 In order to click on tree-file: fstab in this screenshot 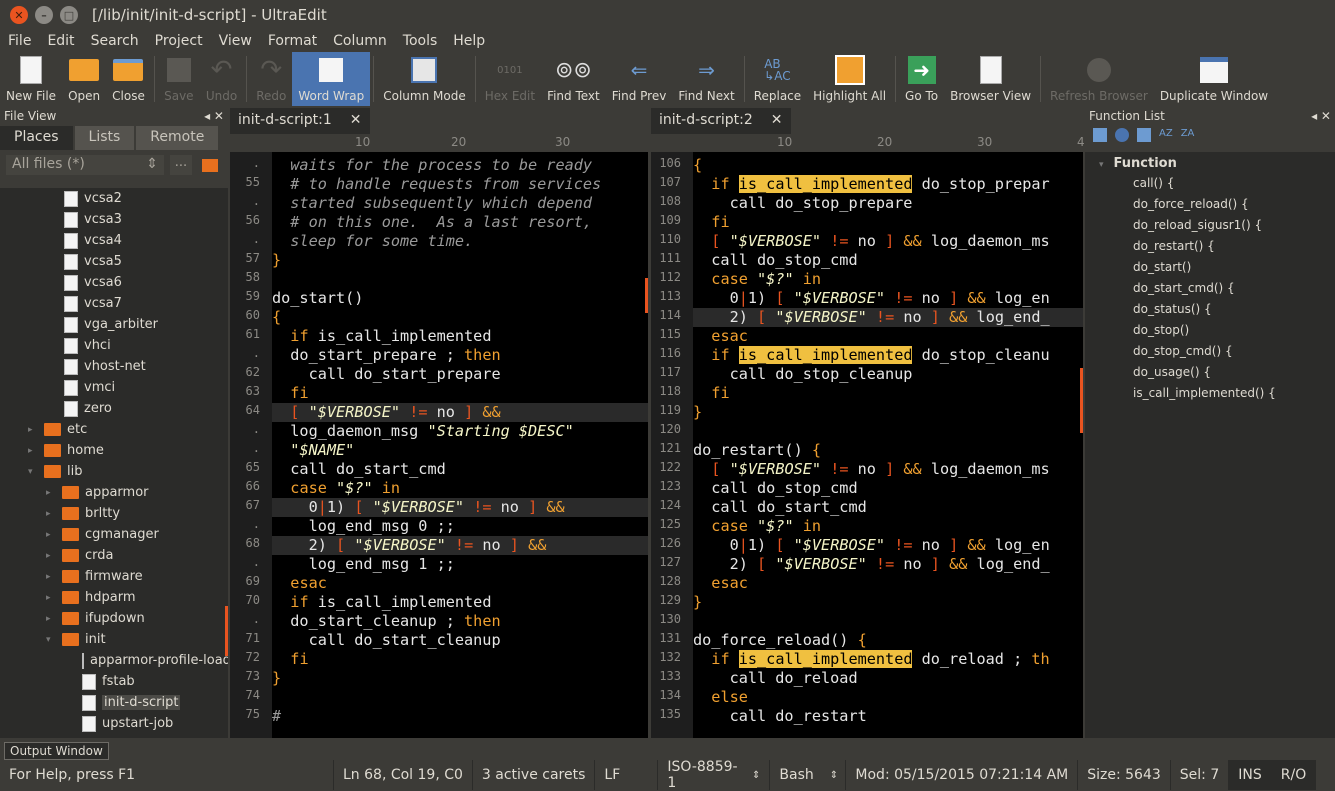, I will do `click(114, 681)`.